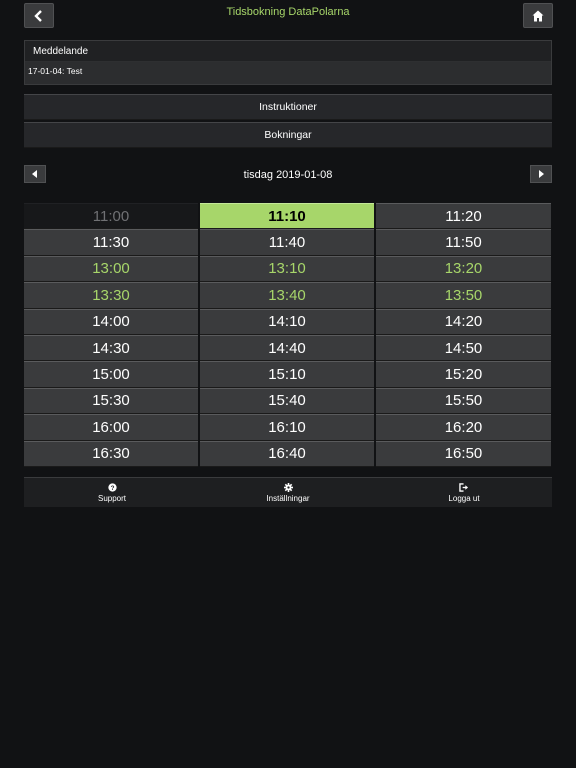 The height and width of the screenshot is (768, 576). Describe the element at coordinates (464, 487) in the screenshot. I see `sign-out-icon` at that location.